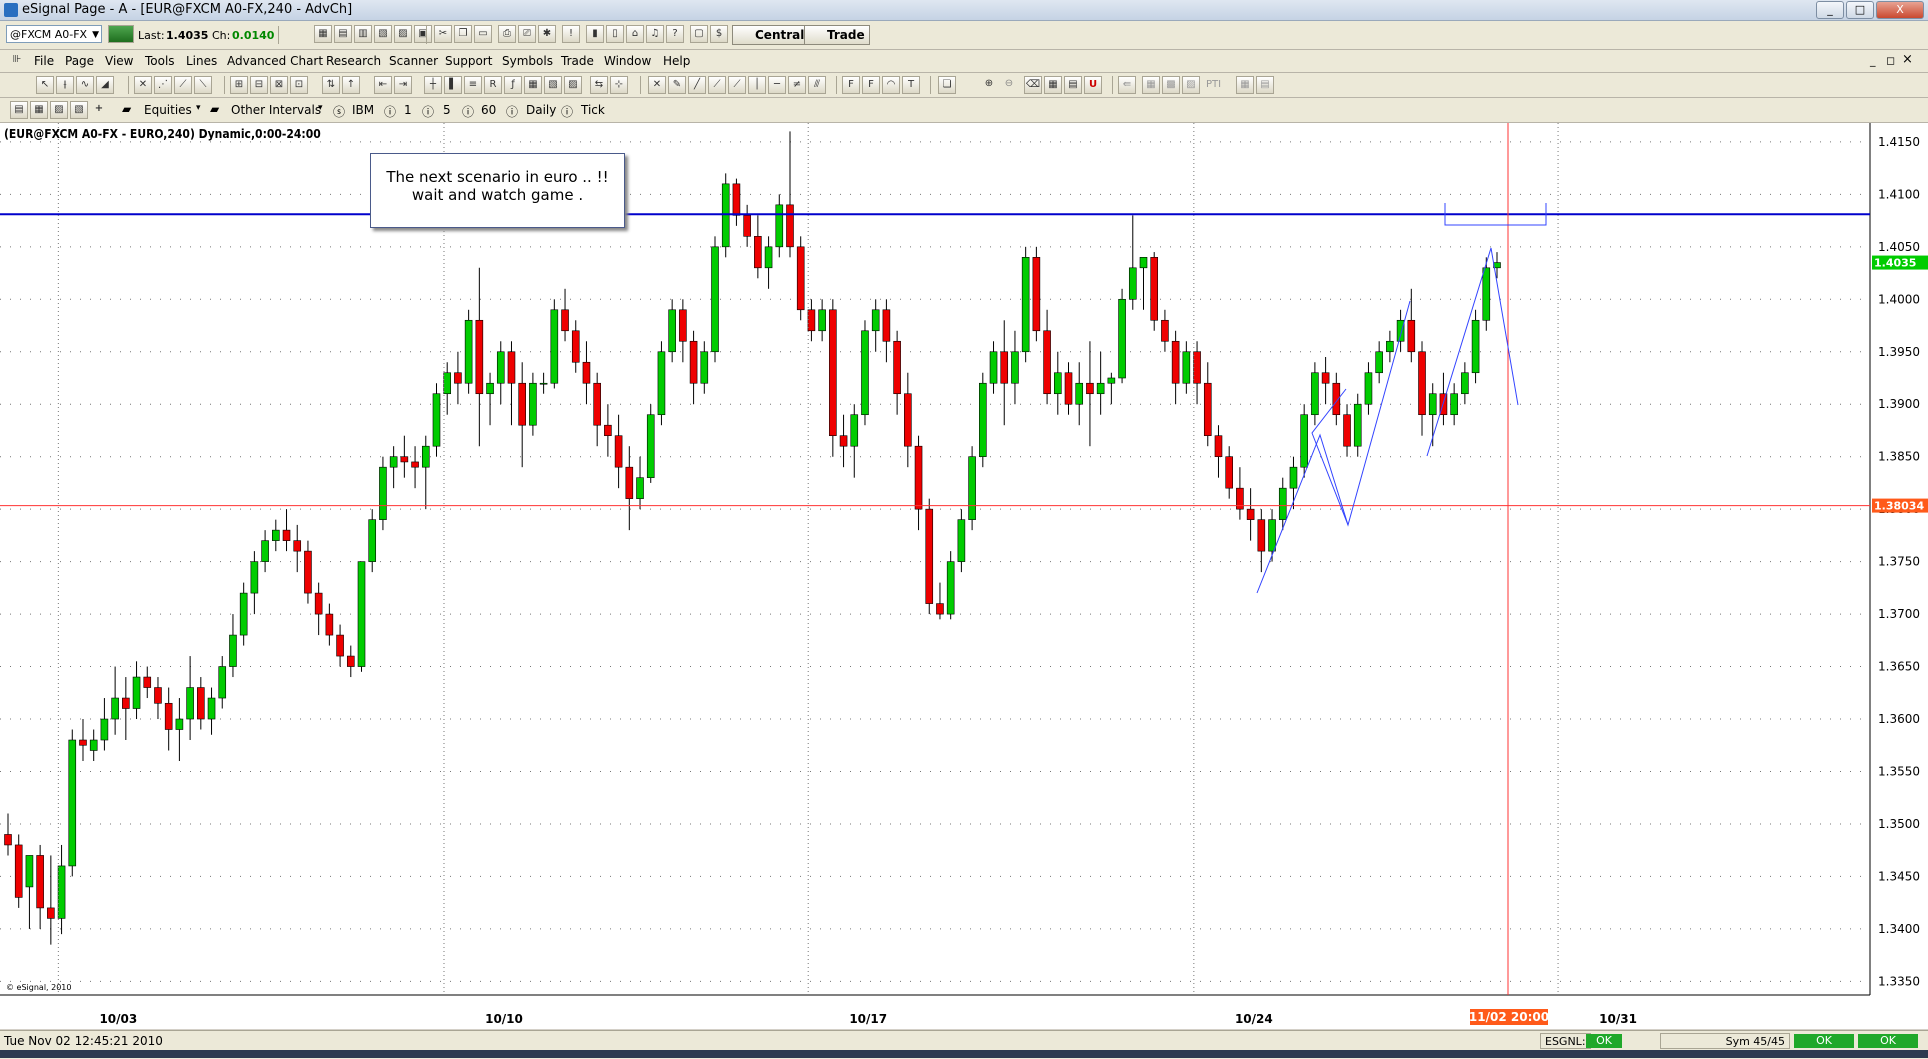 This screenshot has height=1059, width=1928. I want to click on cursor-icon: ↖, so click(45, 85).